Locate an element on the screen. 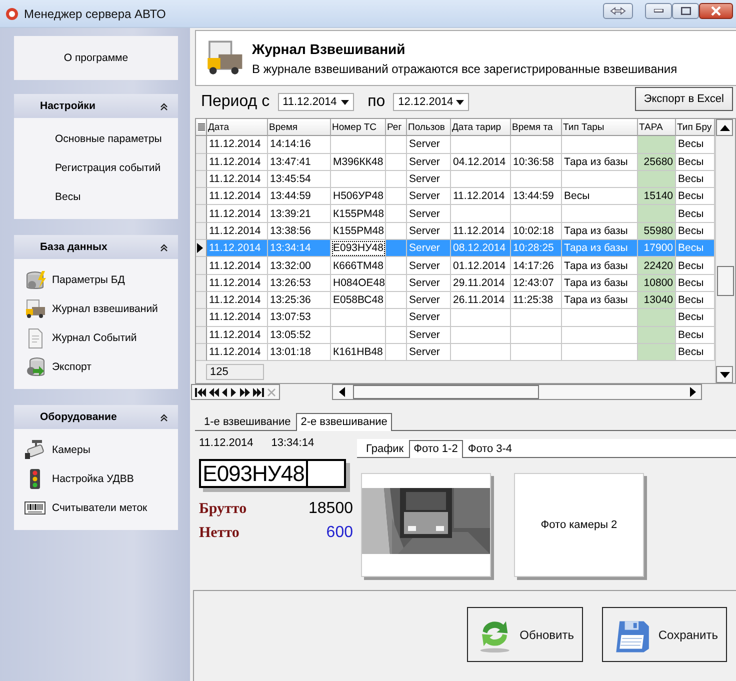 The height and width of the screenshot is (681, 736). maximize-button is located at coordinates (685, 10).